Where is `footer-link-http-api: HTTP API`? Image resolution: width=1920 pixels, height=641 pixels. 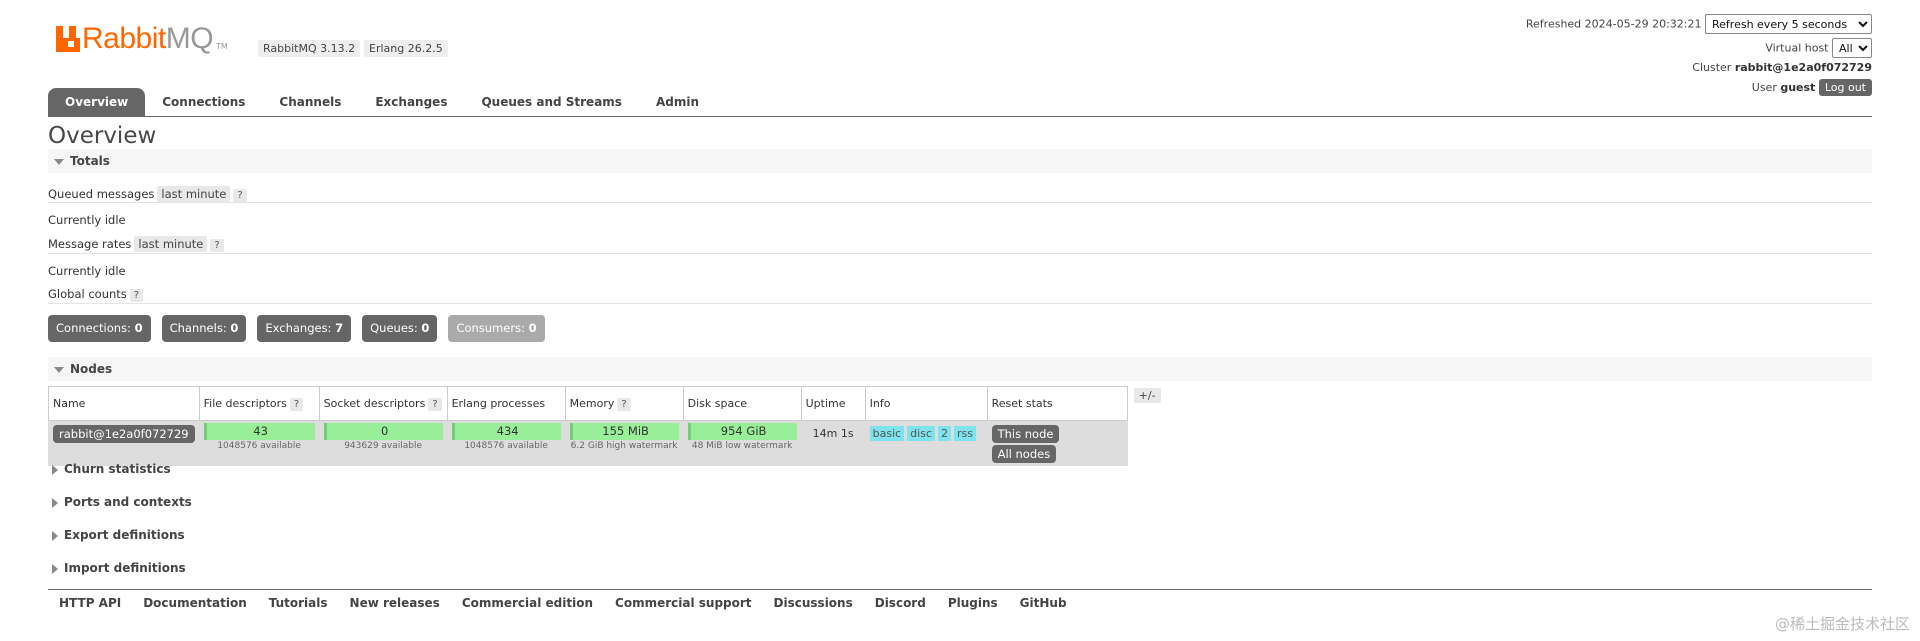 footer-link-http-api: HTTP API is located at coordinates (90, 603).